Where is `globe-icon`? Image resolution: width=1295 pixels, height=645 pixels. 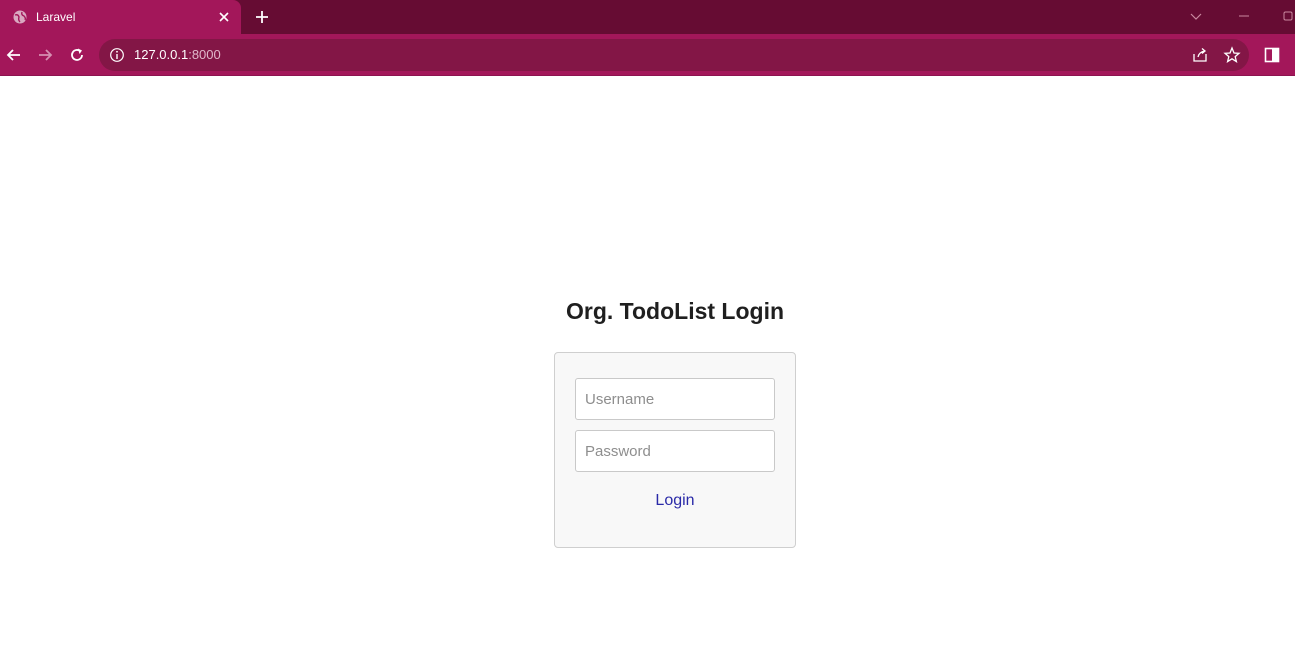 globe-icon is located at coordinates (20, 17).